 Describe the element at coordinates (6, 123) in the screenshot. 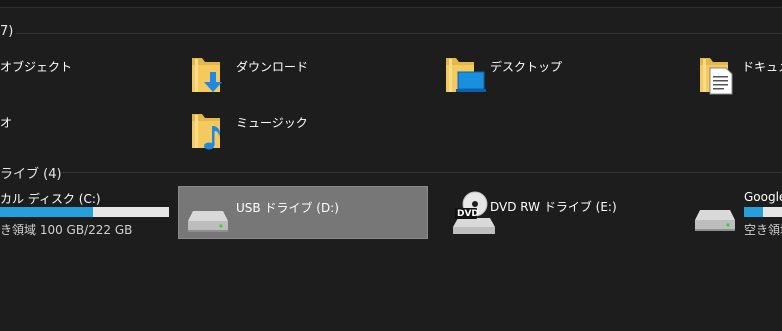

I see `folder-label: オ` at that location.